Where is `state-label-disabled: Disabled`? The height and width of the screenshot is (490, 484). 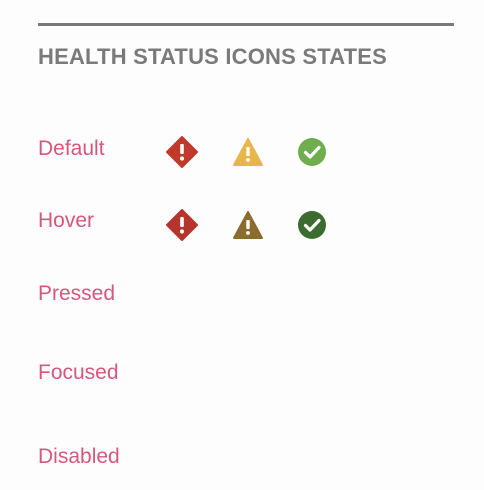
state-label-disabled: Disabled is located at coordinates (79, 456).